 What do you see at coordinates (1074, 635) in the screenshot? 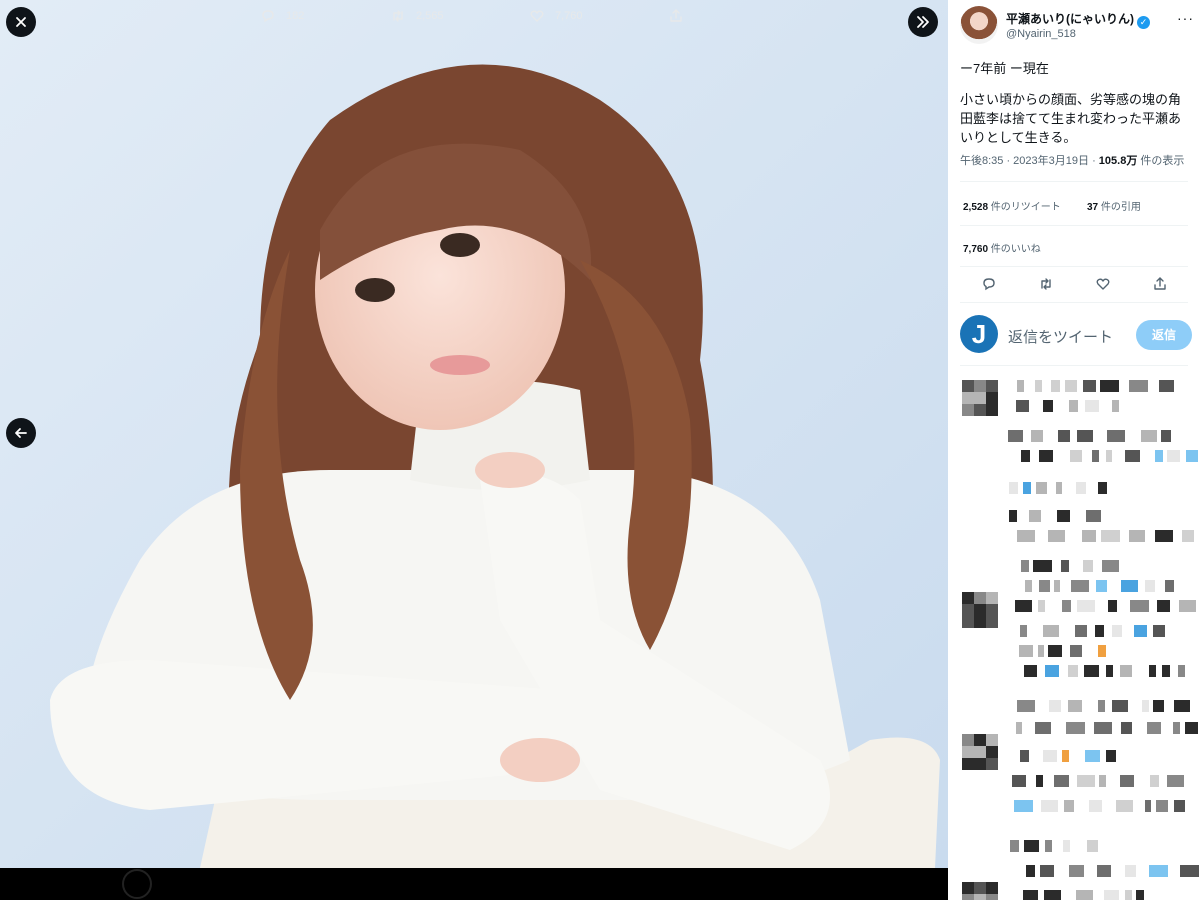
I see `pixelated-replies` at bounding box center [1074, 635].